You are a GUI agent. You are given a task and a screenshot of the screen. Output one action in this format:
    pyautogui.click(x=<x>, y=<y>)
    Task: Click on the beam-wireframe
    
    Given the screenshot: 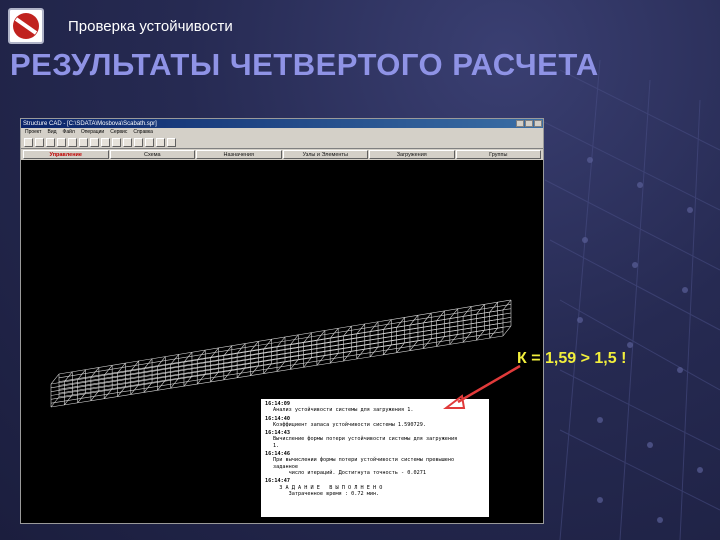 What is the action you would take?
    pyautogui.click(x=281, y=353)
    